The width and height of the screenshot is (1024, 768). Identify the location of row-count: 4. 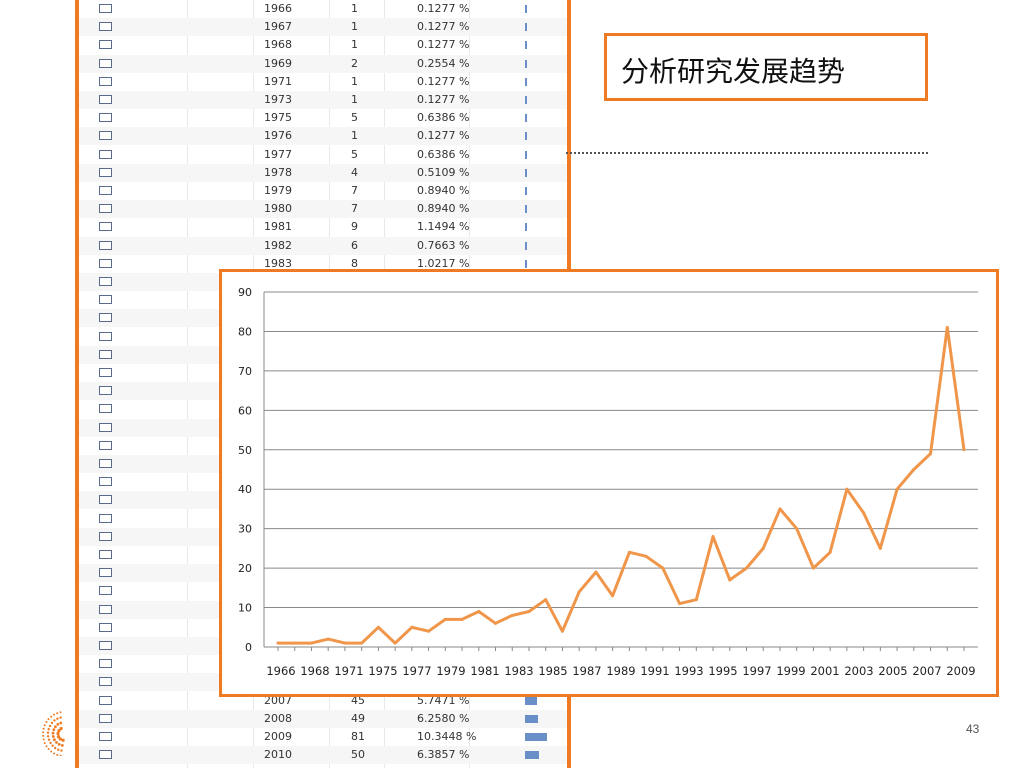
(354, 172).